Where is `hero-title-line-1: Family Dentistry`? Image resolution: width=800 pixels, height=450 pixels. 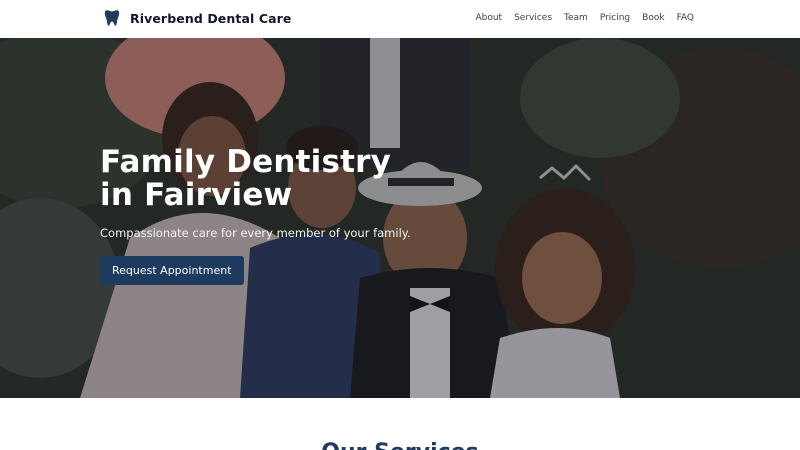 hero-title-line-1: Family Dentistry is located at coordinates (246, 162).